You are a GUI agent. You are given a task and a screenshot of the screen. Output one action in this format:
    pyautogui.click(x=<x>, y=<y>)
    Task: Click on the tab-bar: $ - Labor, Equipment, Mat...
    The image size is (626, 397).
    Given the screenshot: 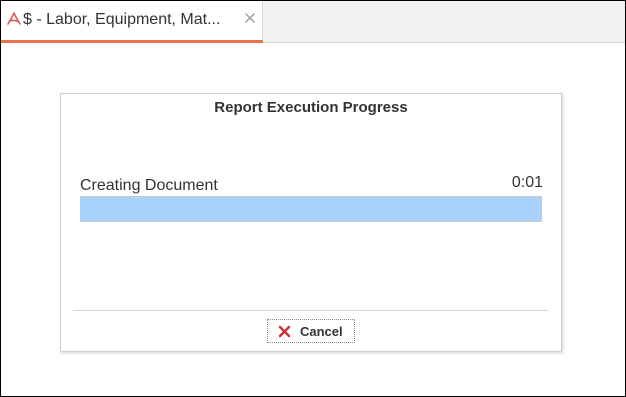 What is the action you would take?
    pyautogui.click(x=313, y=22)
    